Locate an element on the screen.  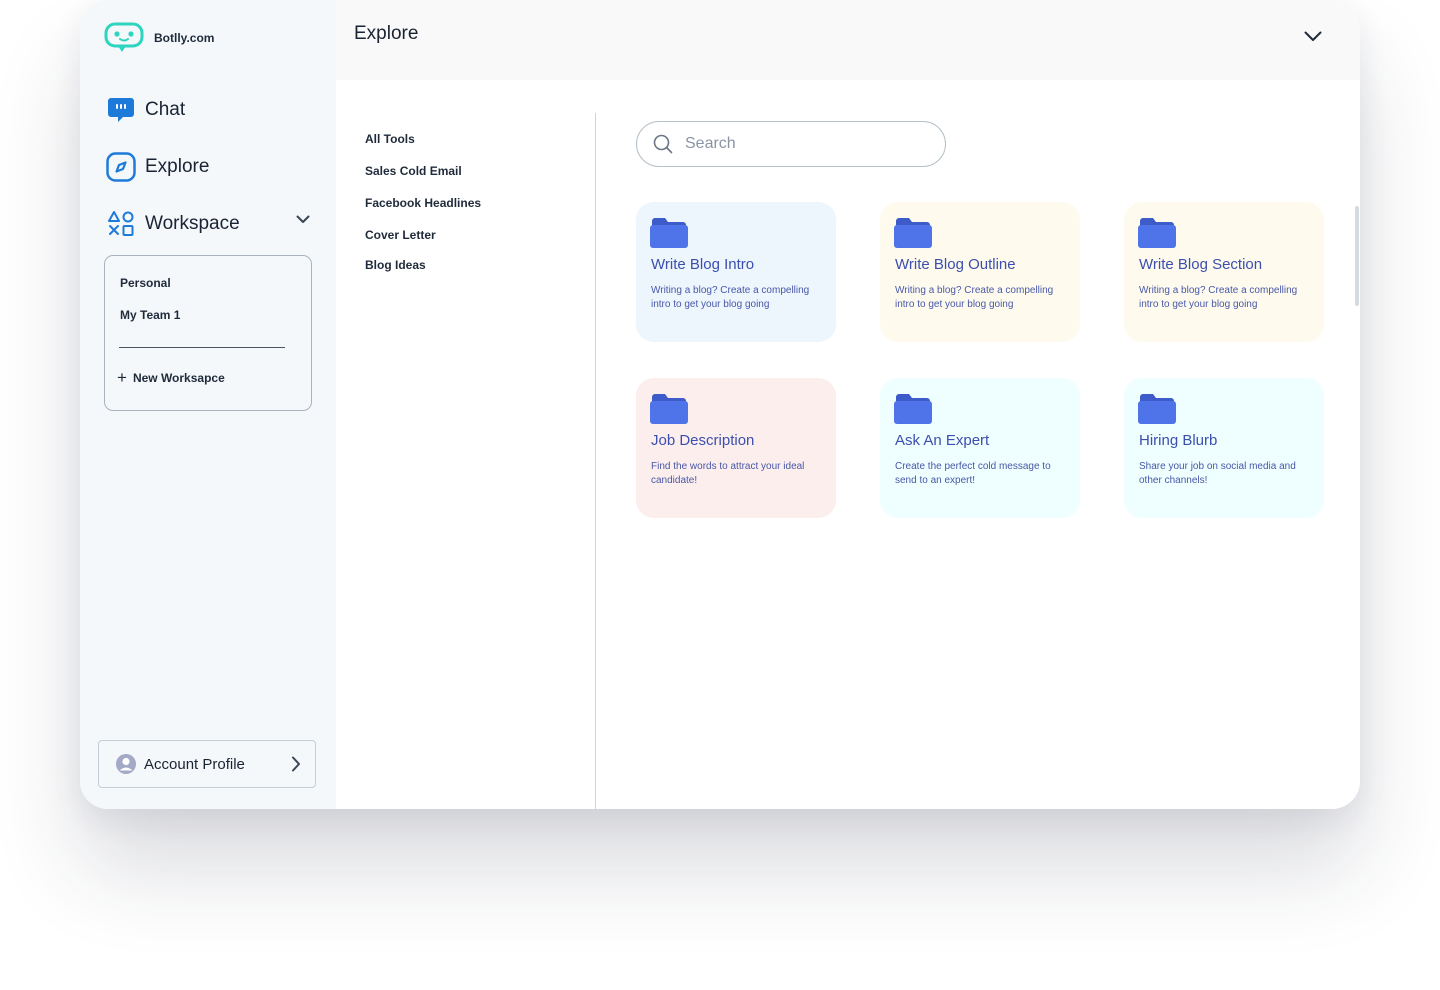
workspace-divider is located at coordinates (202, 347).